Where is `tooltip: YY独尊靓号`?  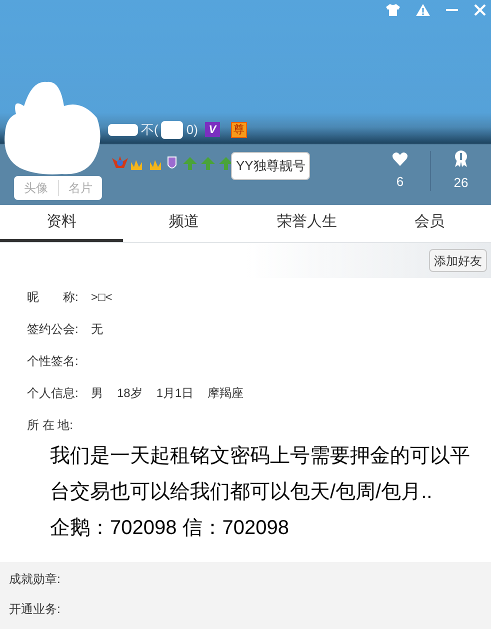 tooltip: YY独尊靓号 is located at coordinates (270, 166).